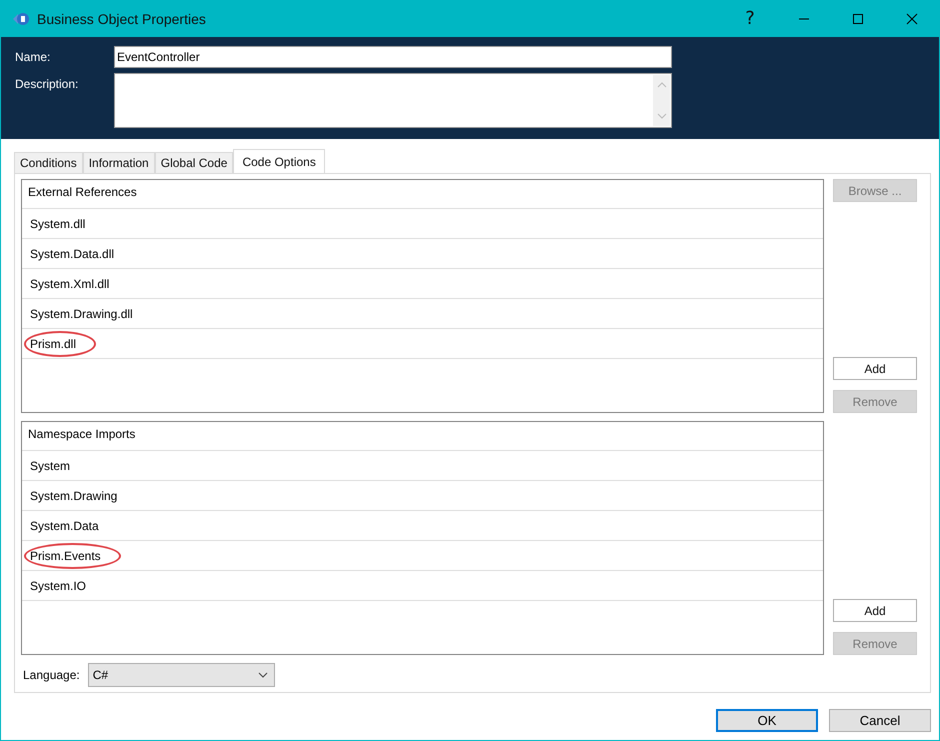 Image resolution: width=940 pixels, height=741 pixels. What do you see at coordinates (422, 496) in the screenshot?
I see `list-item: System.Drawing` at bounding box center [422, 496].